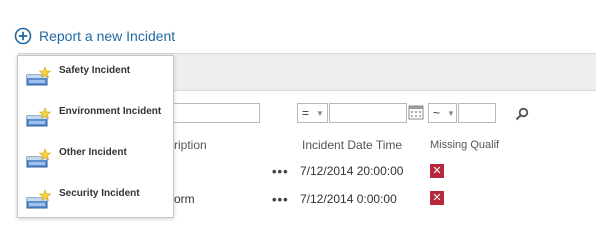 This screenshot has height=247, width=596. Describe the element at coordinates (190, 145) in the screenshot. I see `column-header-description: ription` at that location.